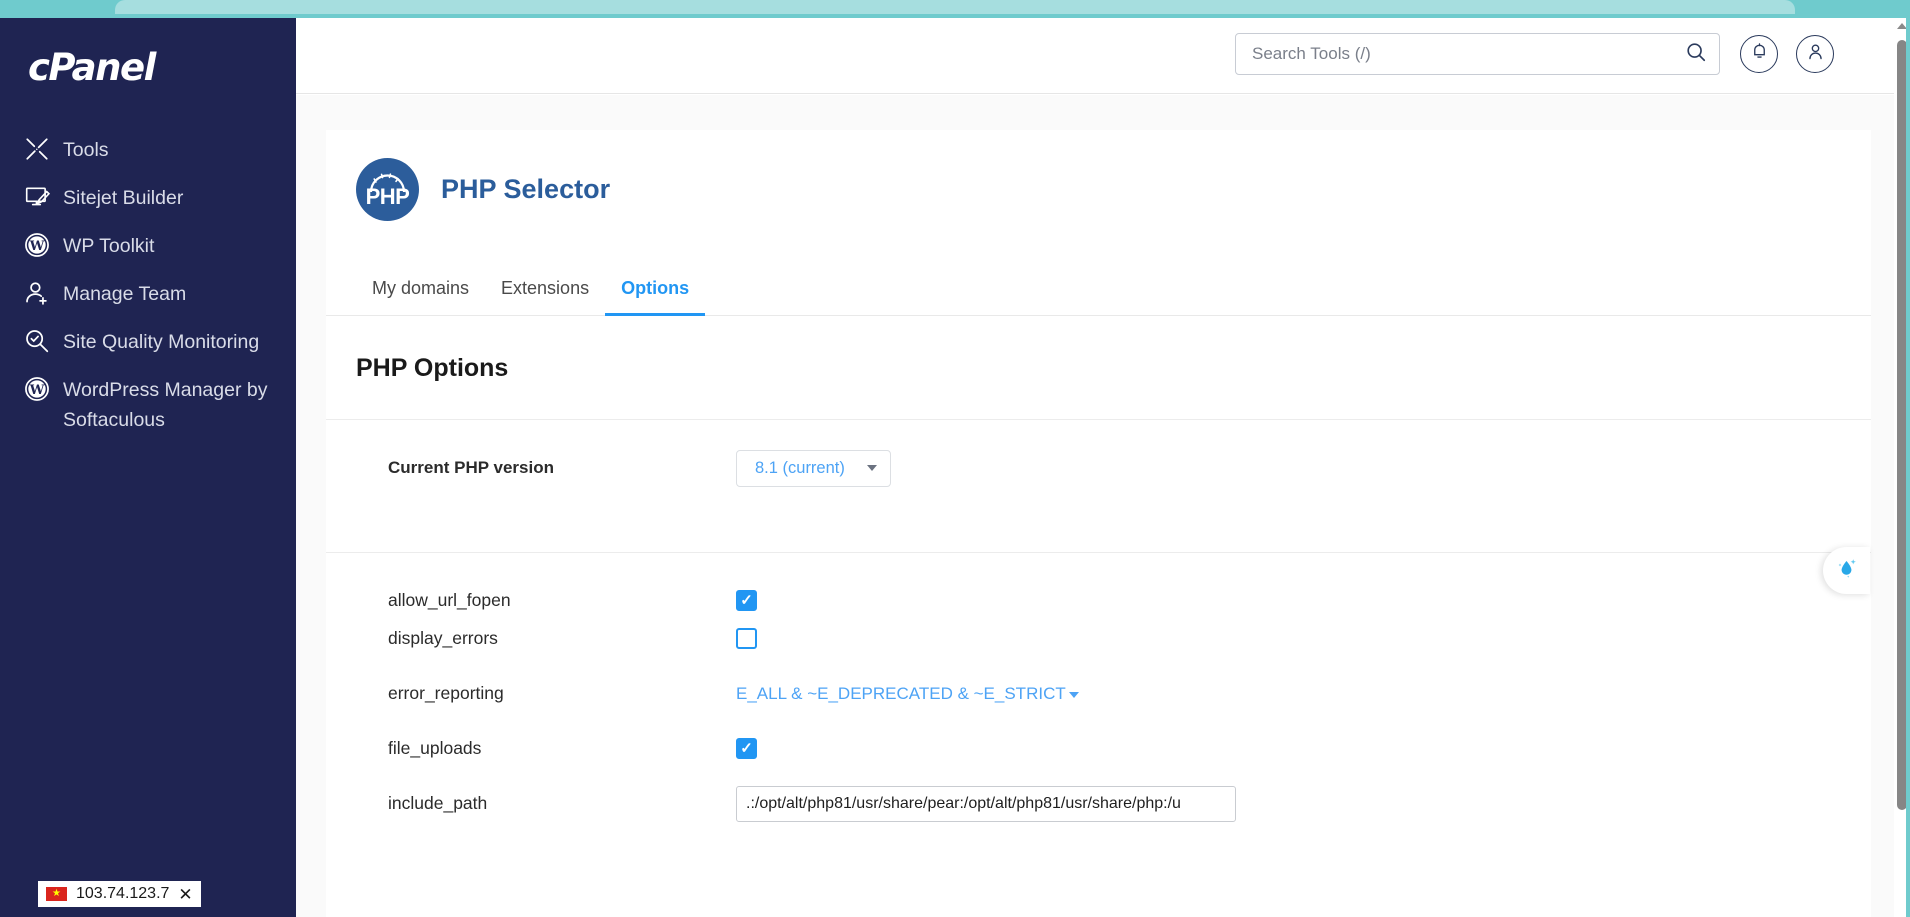  I want to click on option-label: file_uploads, so click(435, 748).